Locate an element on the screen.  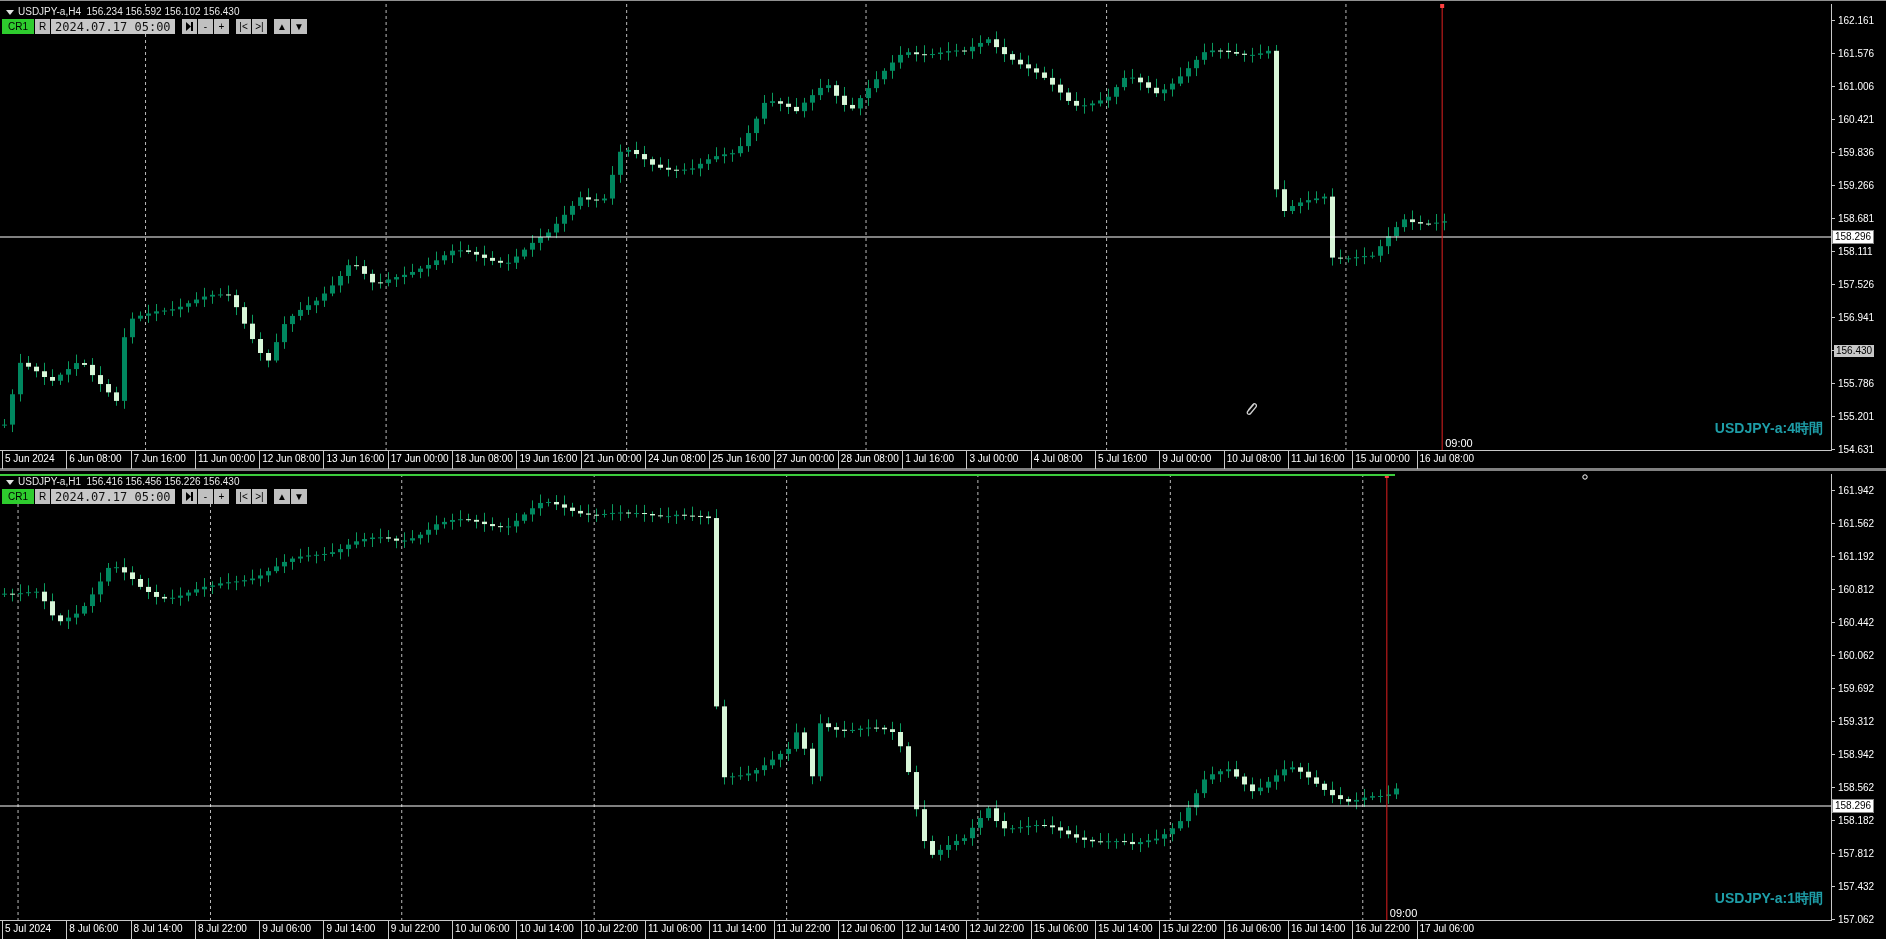
price-label: 159.836 is located at coordinates (1856, 152).